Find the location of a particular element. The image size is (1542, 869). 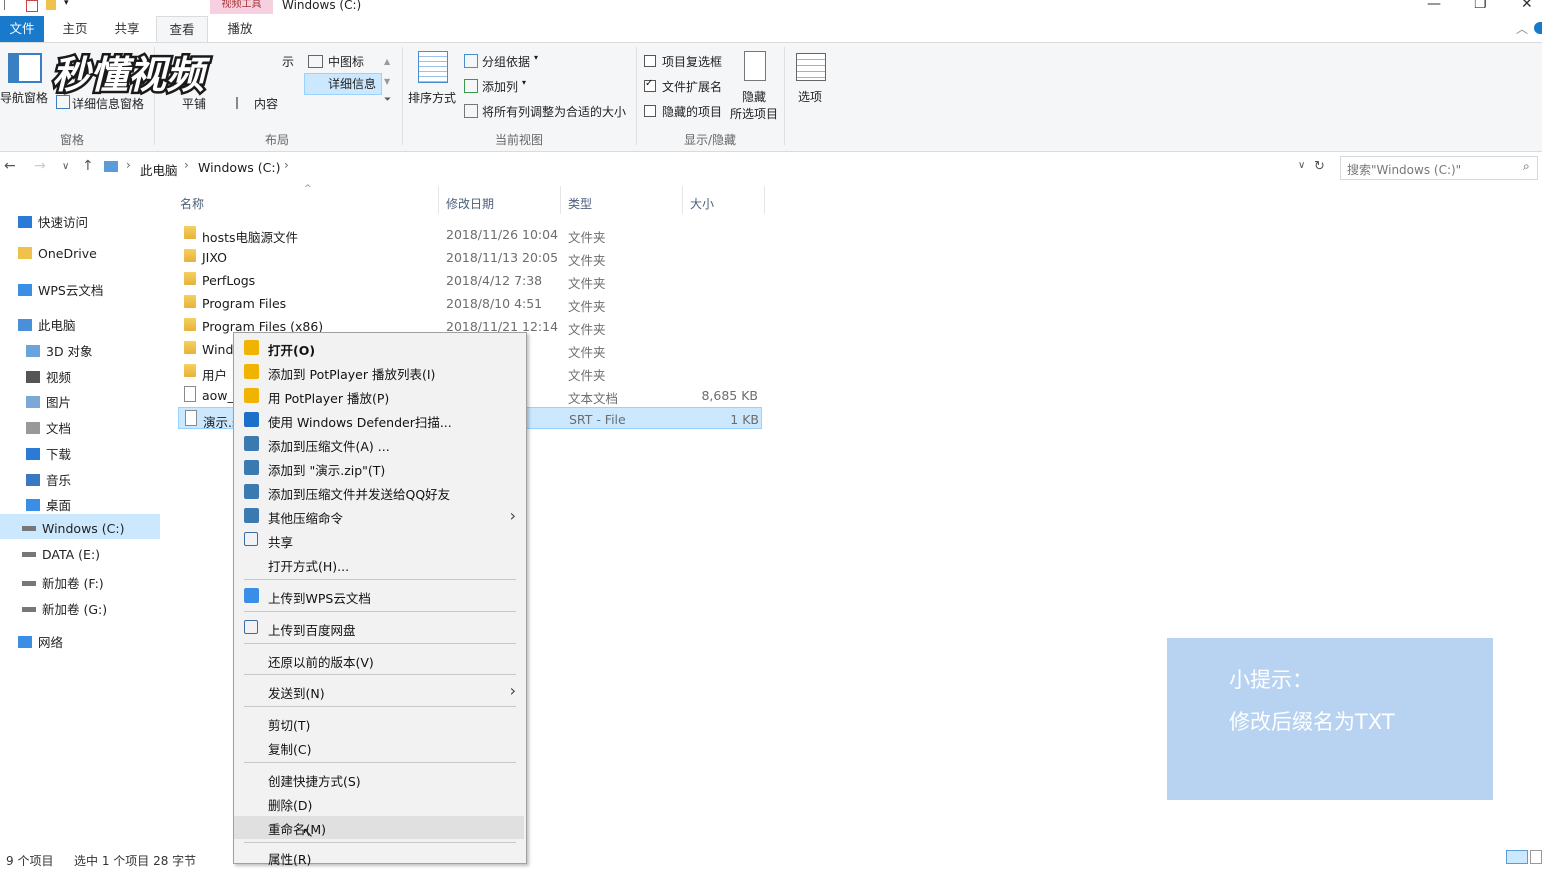

scroll-down-icon: ▼ is located at coordinates (387, 81).